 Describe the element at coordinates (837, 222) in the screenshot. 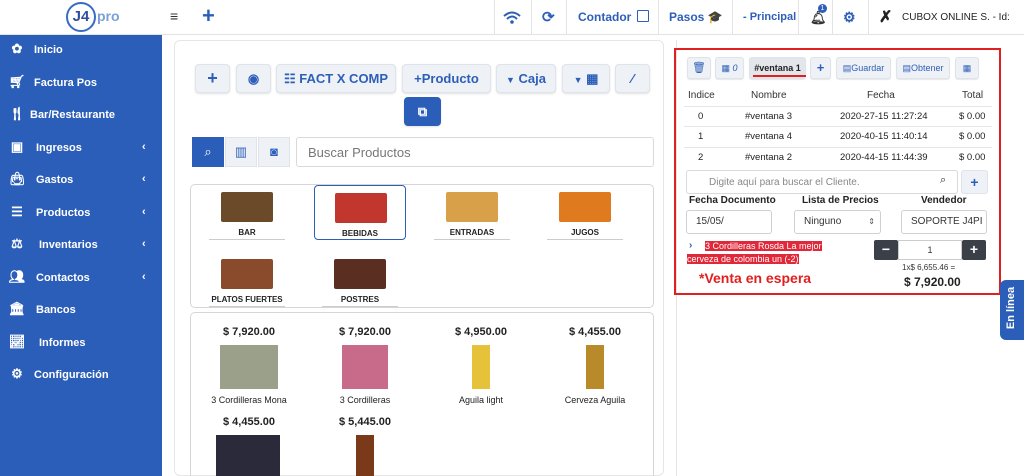

I see `lista-precios-select: Ninguno ⇕` at that location.